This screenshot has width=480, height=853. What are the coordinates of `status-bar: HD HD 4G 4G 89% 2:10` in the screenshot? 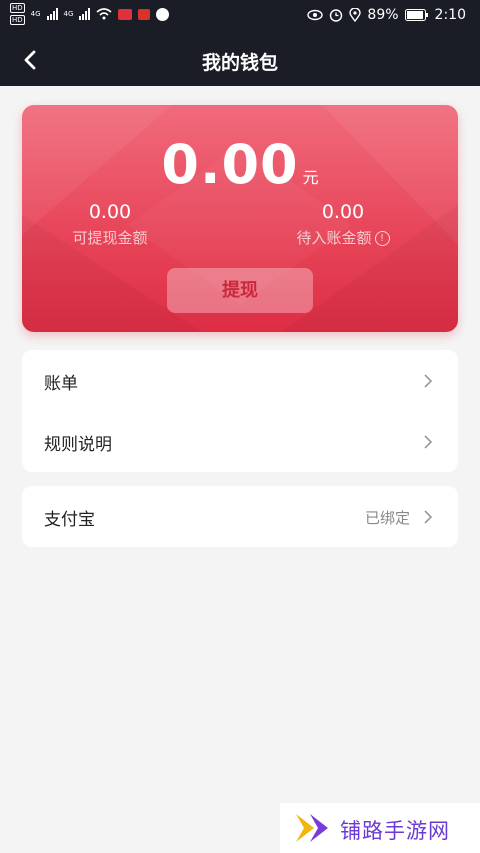 It's located at (240, 17).